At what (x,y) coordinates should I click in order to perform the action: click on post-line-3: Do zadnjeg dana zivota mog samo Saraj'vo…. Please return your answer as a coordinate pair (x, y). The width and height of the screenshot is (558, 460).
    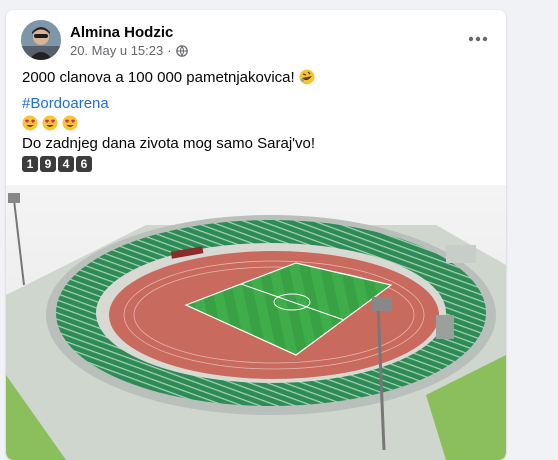
    Looking at the image, I should click on (169, 143).